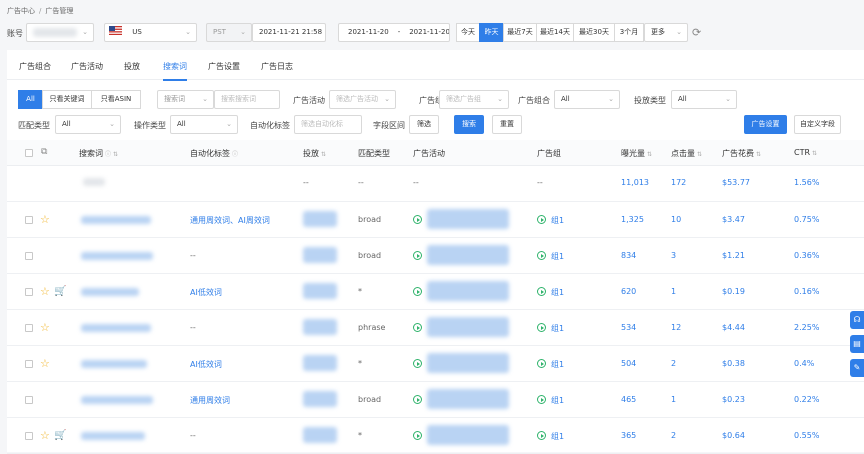  Describe the element at coordinates (469, 124) in the screenshot. I see `search-button: 搜索` at that location.